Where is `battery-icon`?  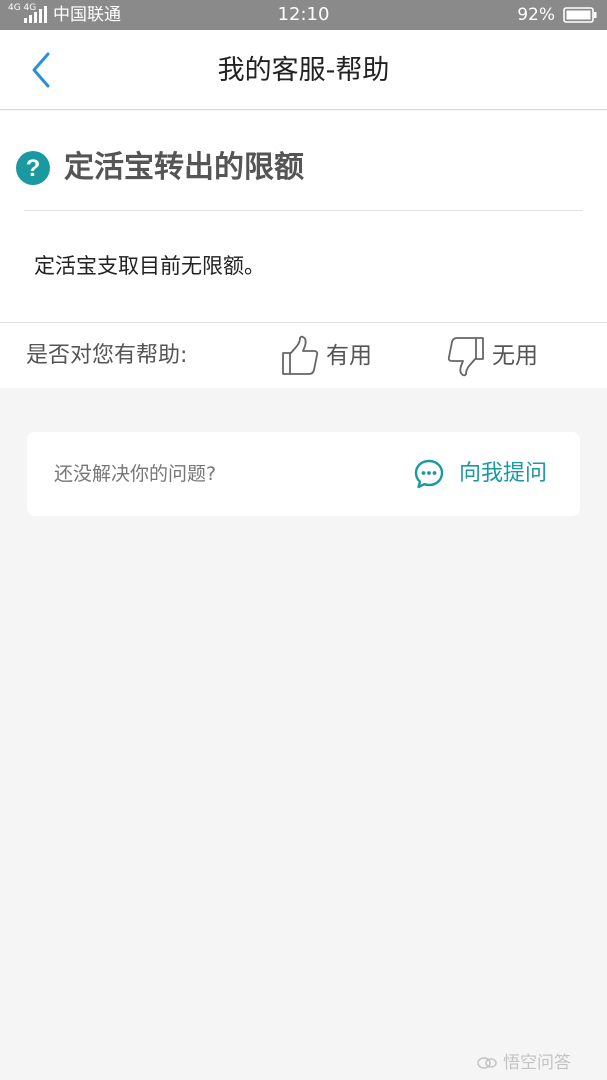 battery-icon is located at coordinates (580, 15).